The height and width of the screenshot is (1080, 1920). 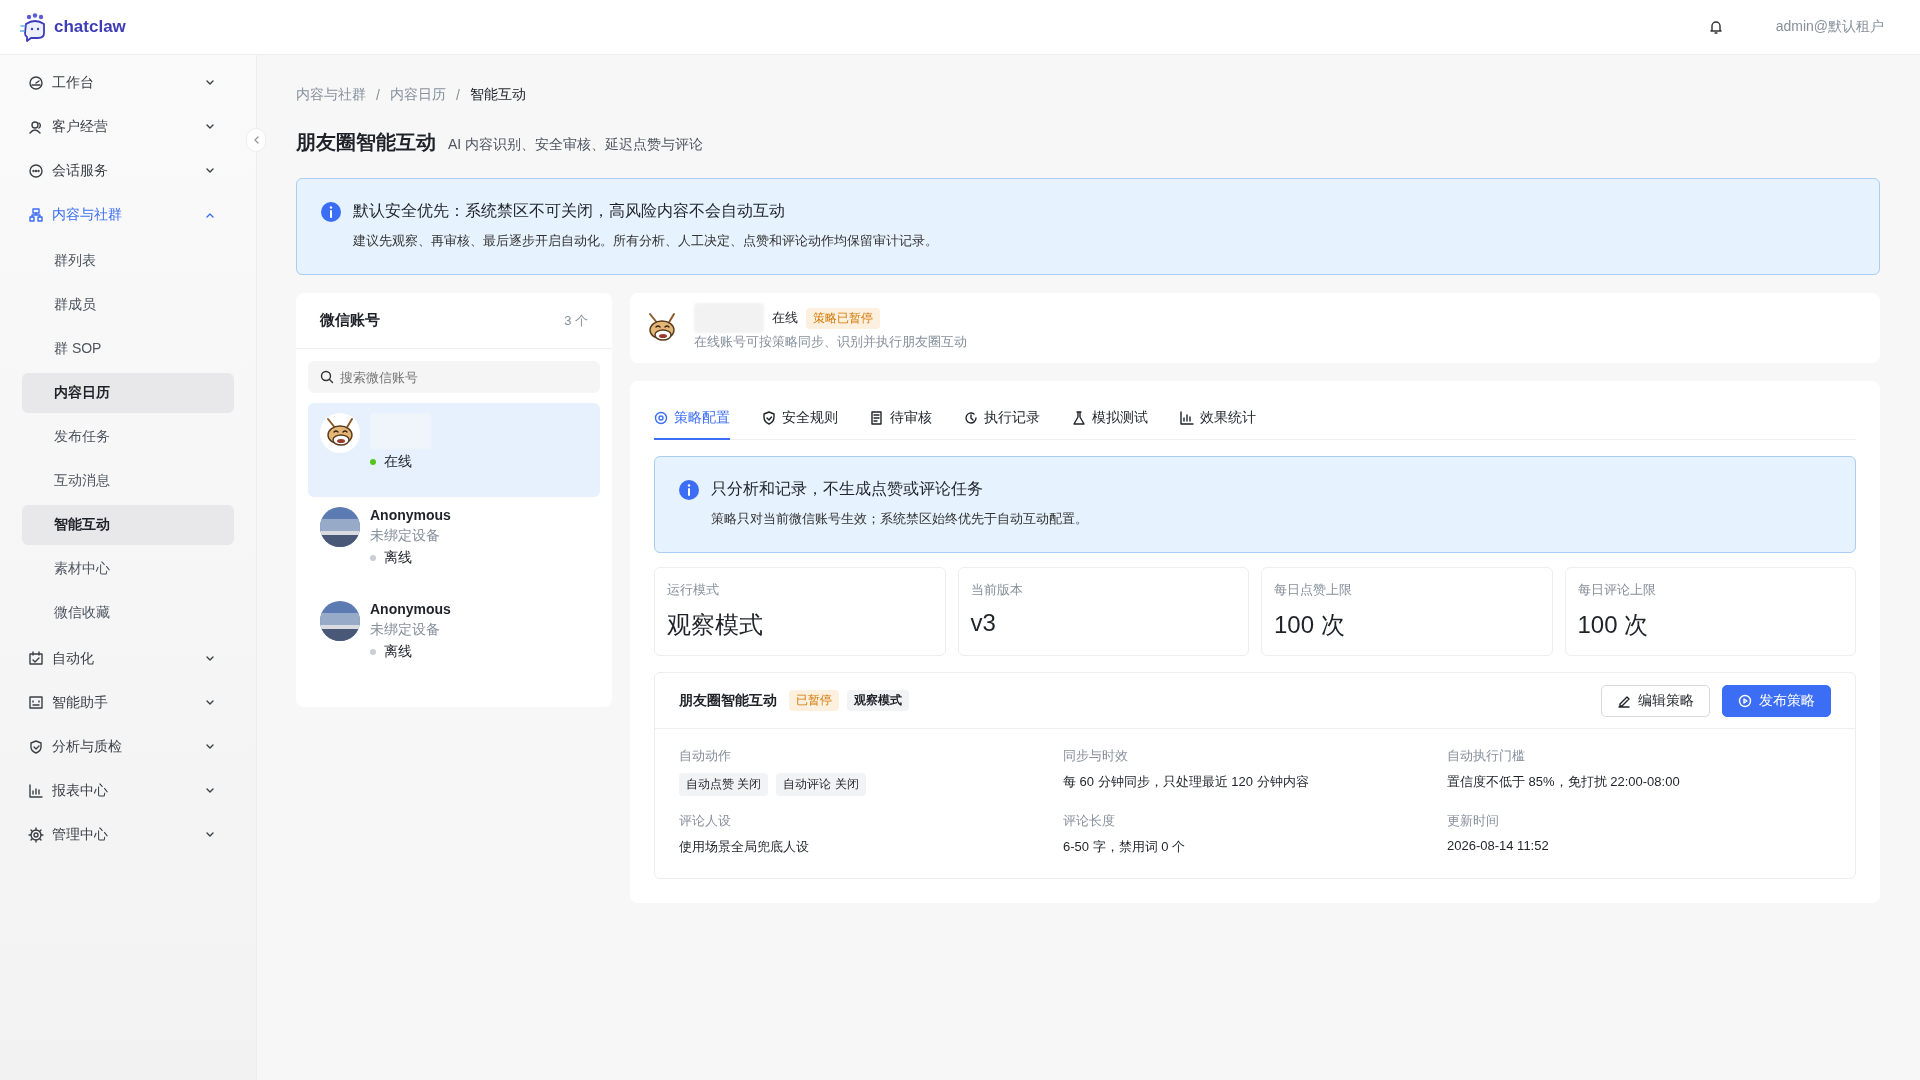 I want to click on nav-item: 客户经营, so click(x=128, y=127).